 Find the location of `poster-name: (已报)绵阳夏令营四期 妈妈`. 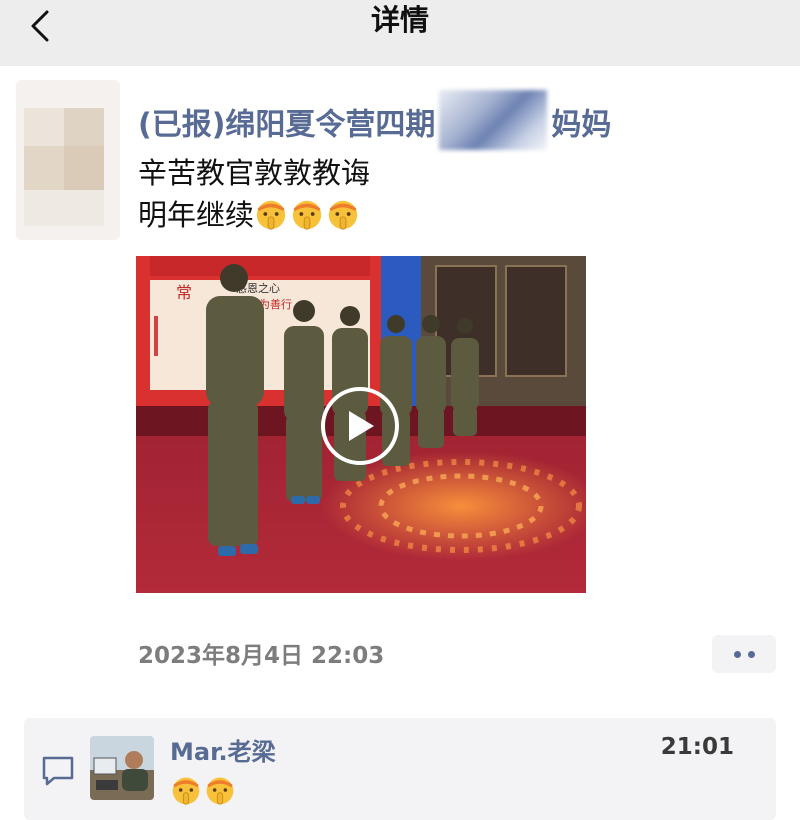

poster-name: (已报)绵阳夏令营四期 妈妈 is located at coordinates (375, 123).